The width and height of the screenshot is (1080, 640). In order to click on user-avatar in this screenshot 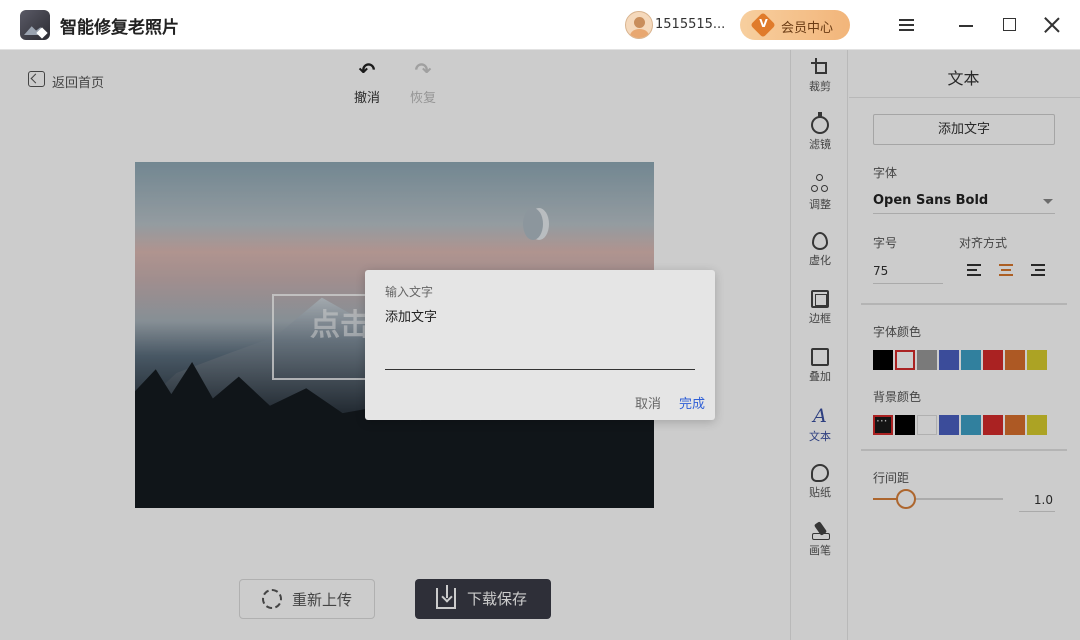, I will do `click(639, 25)`.